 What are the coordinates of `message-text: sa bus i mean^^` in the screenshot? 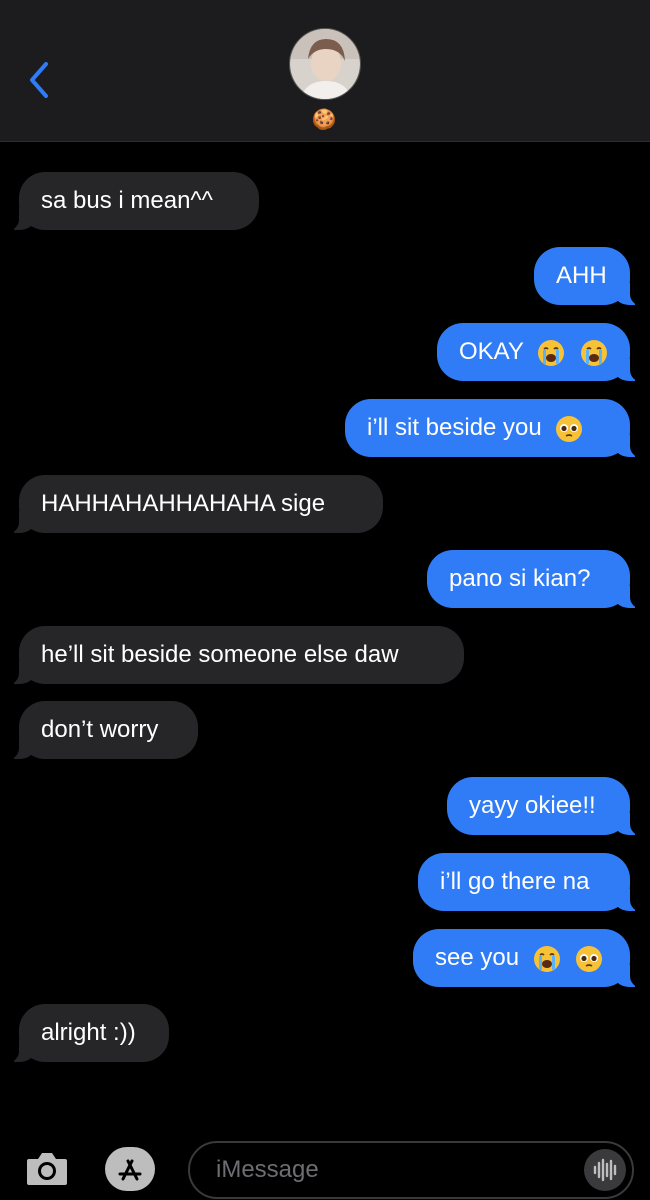 It's located at (127, 200).